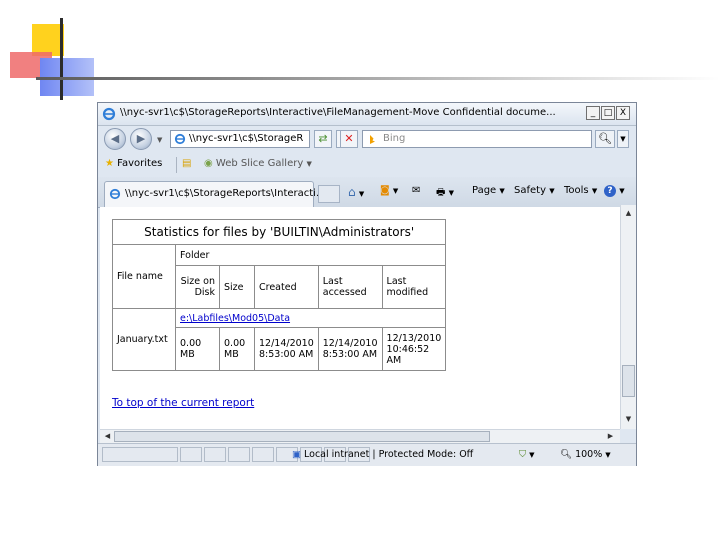  I want to click on slide-deco-vertical-line, so click(61, 59).